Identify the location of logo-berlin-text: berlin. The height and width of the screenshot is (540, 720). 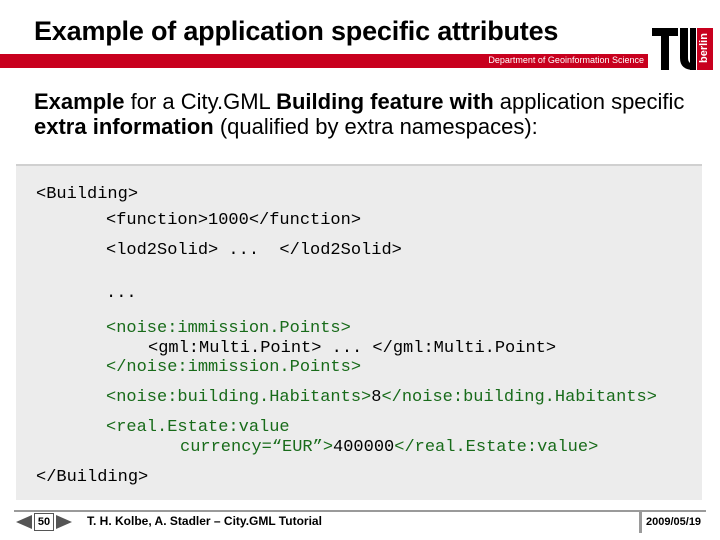
(704, 48).